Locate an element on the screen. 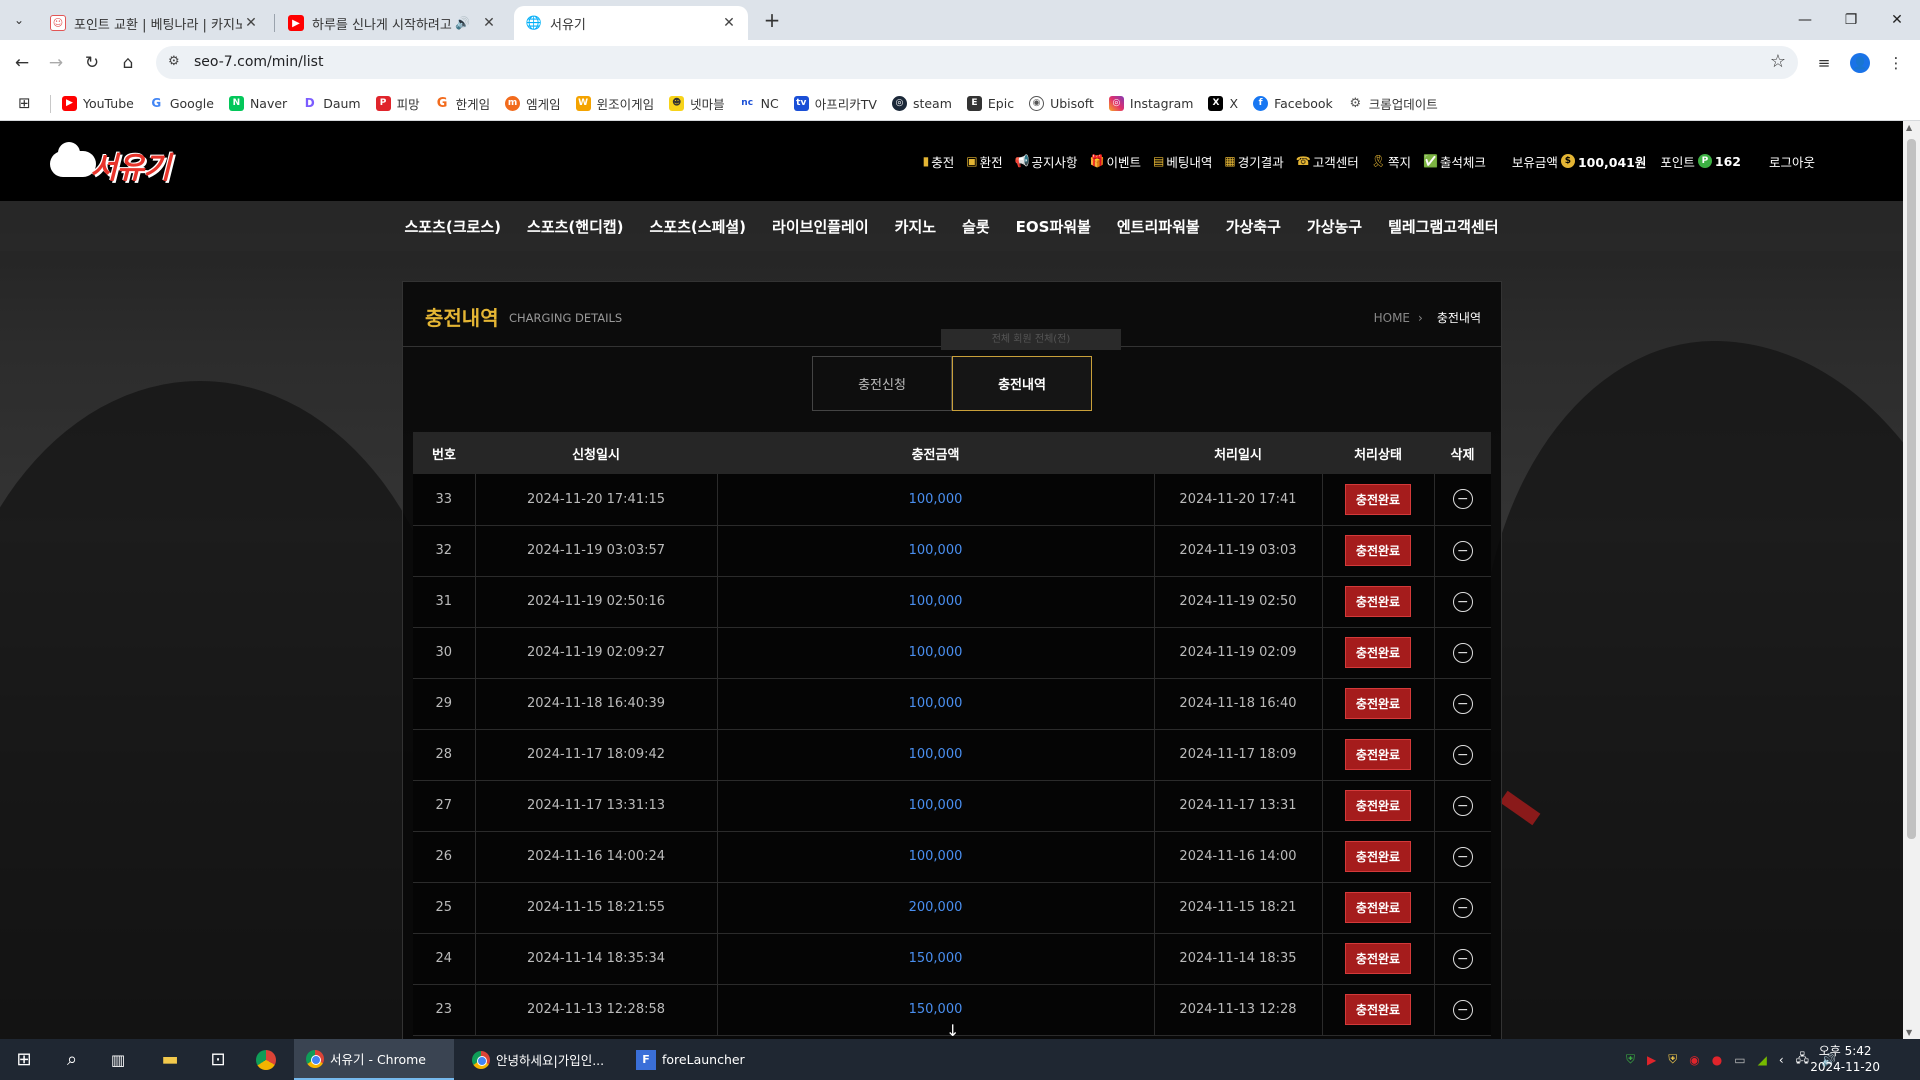 The height and width of the screenshot is (1080, 1920). forward-arrow-icon: → is located at coordinates (56, 63).